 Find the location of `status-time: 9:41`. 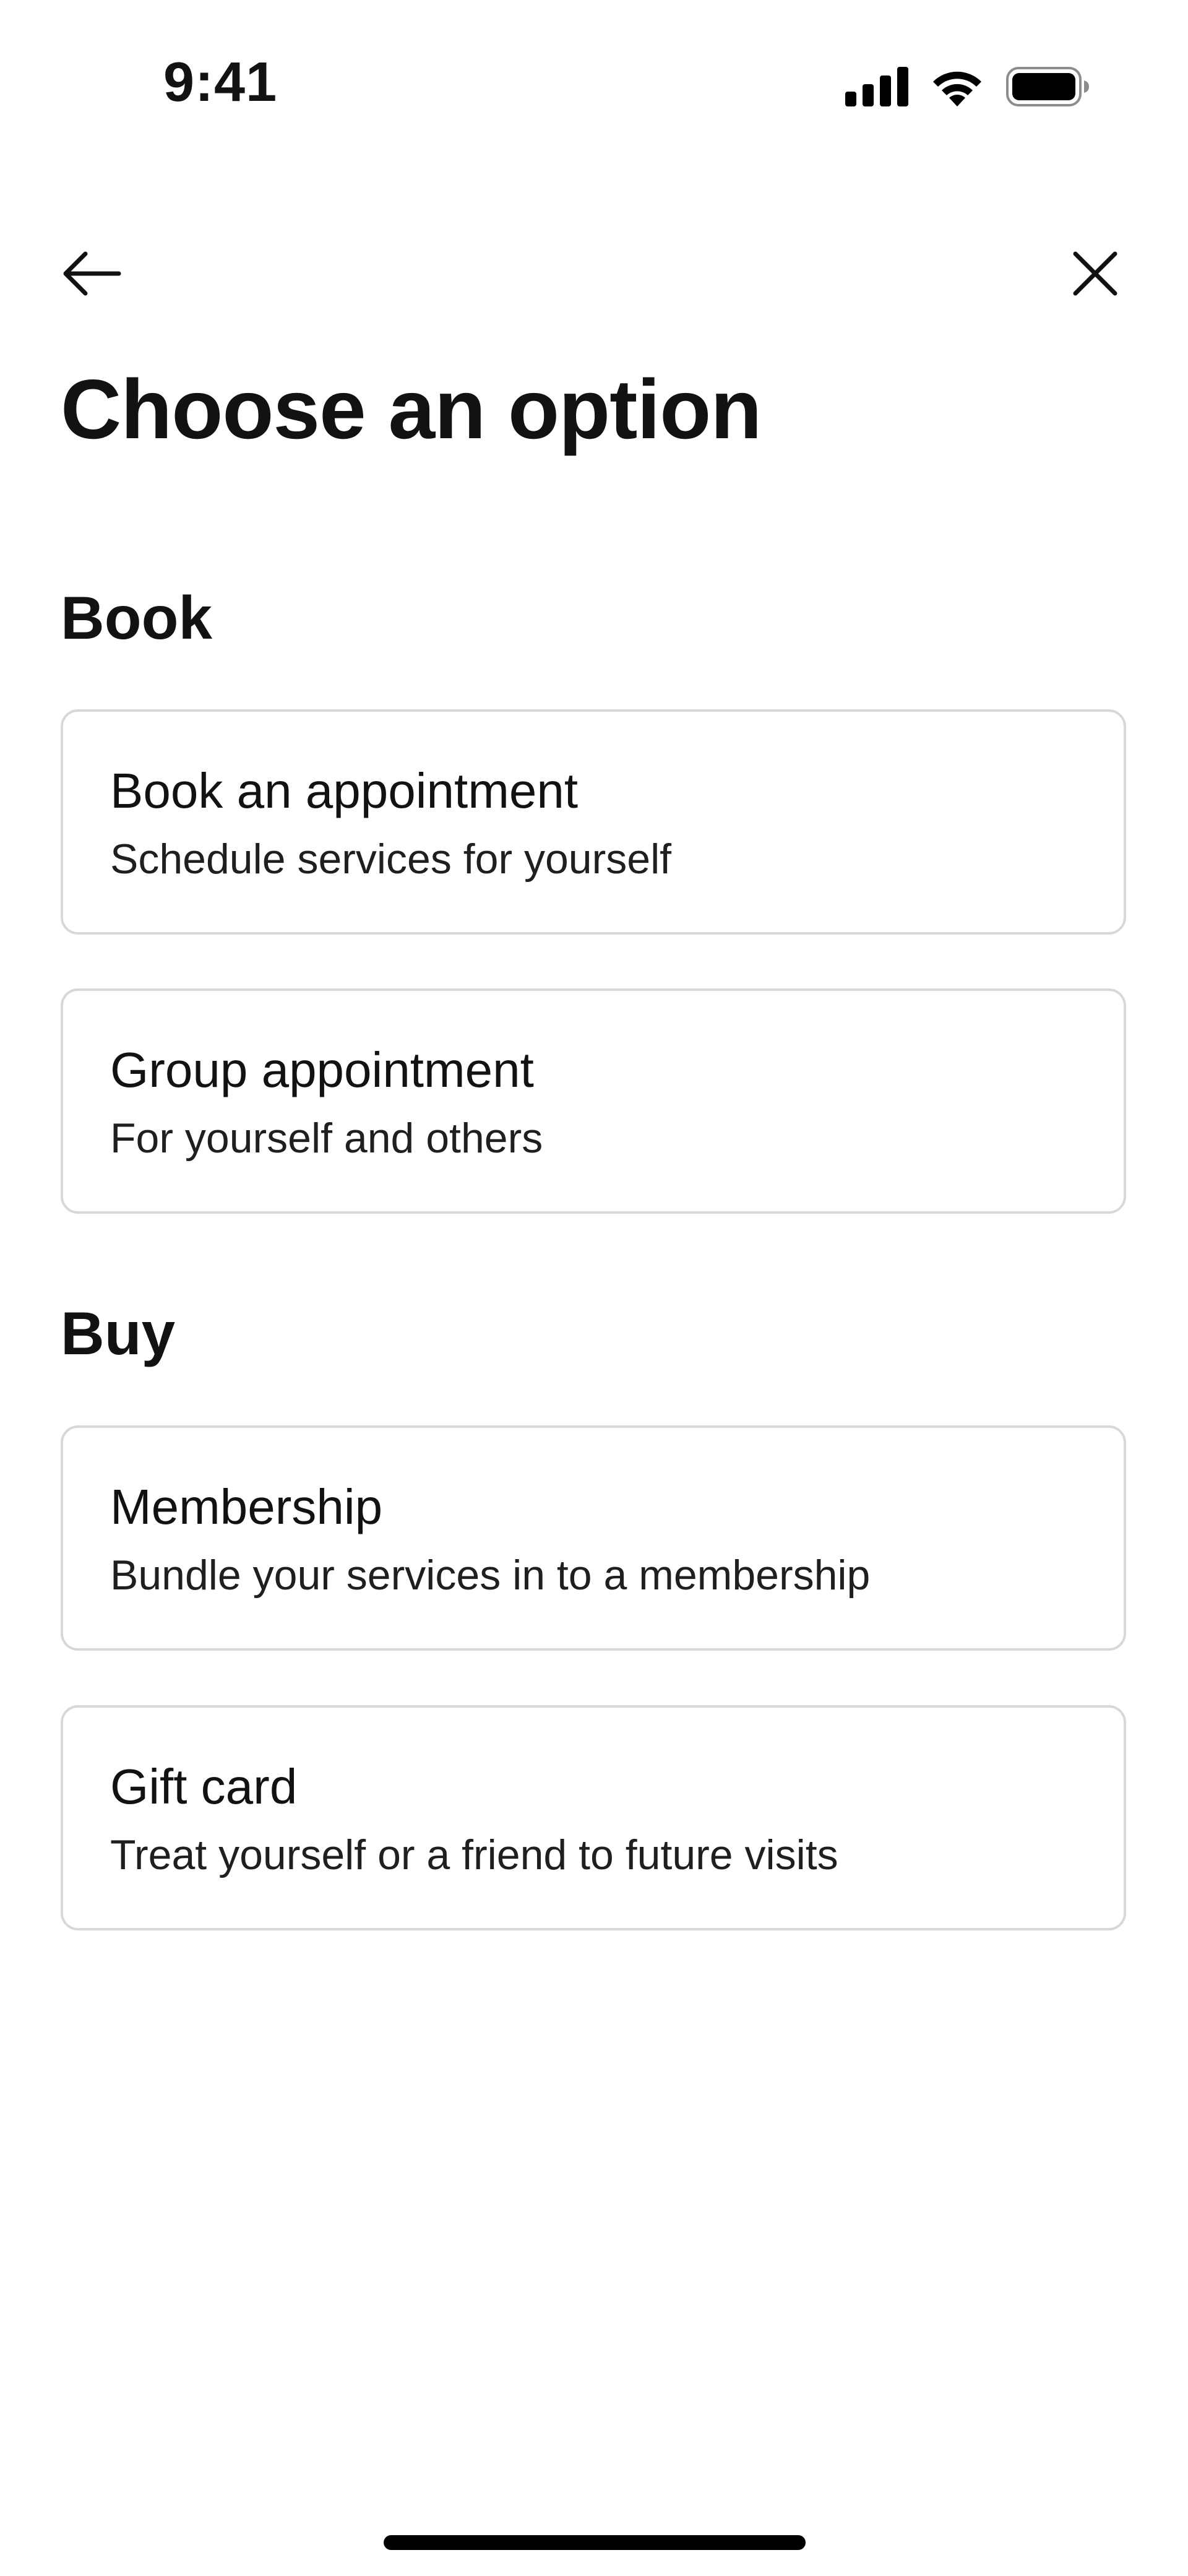

status-time: 9:41 is located at coordinates (221, 82).